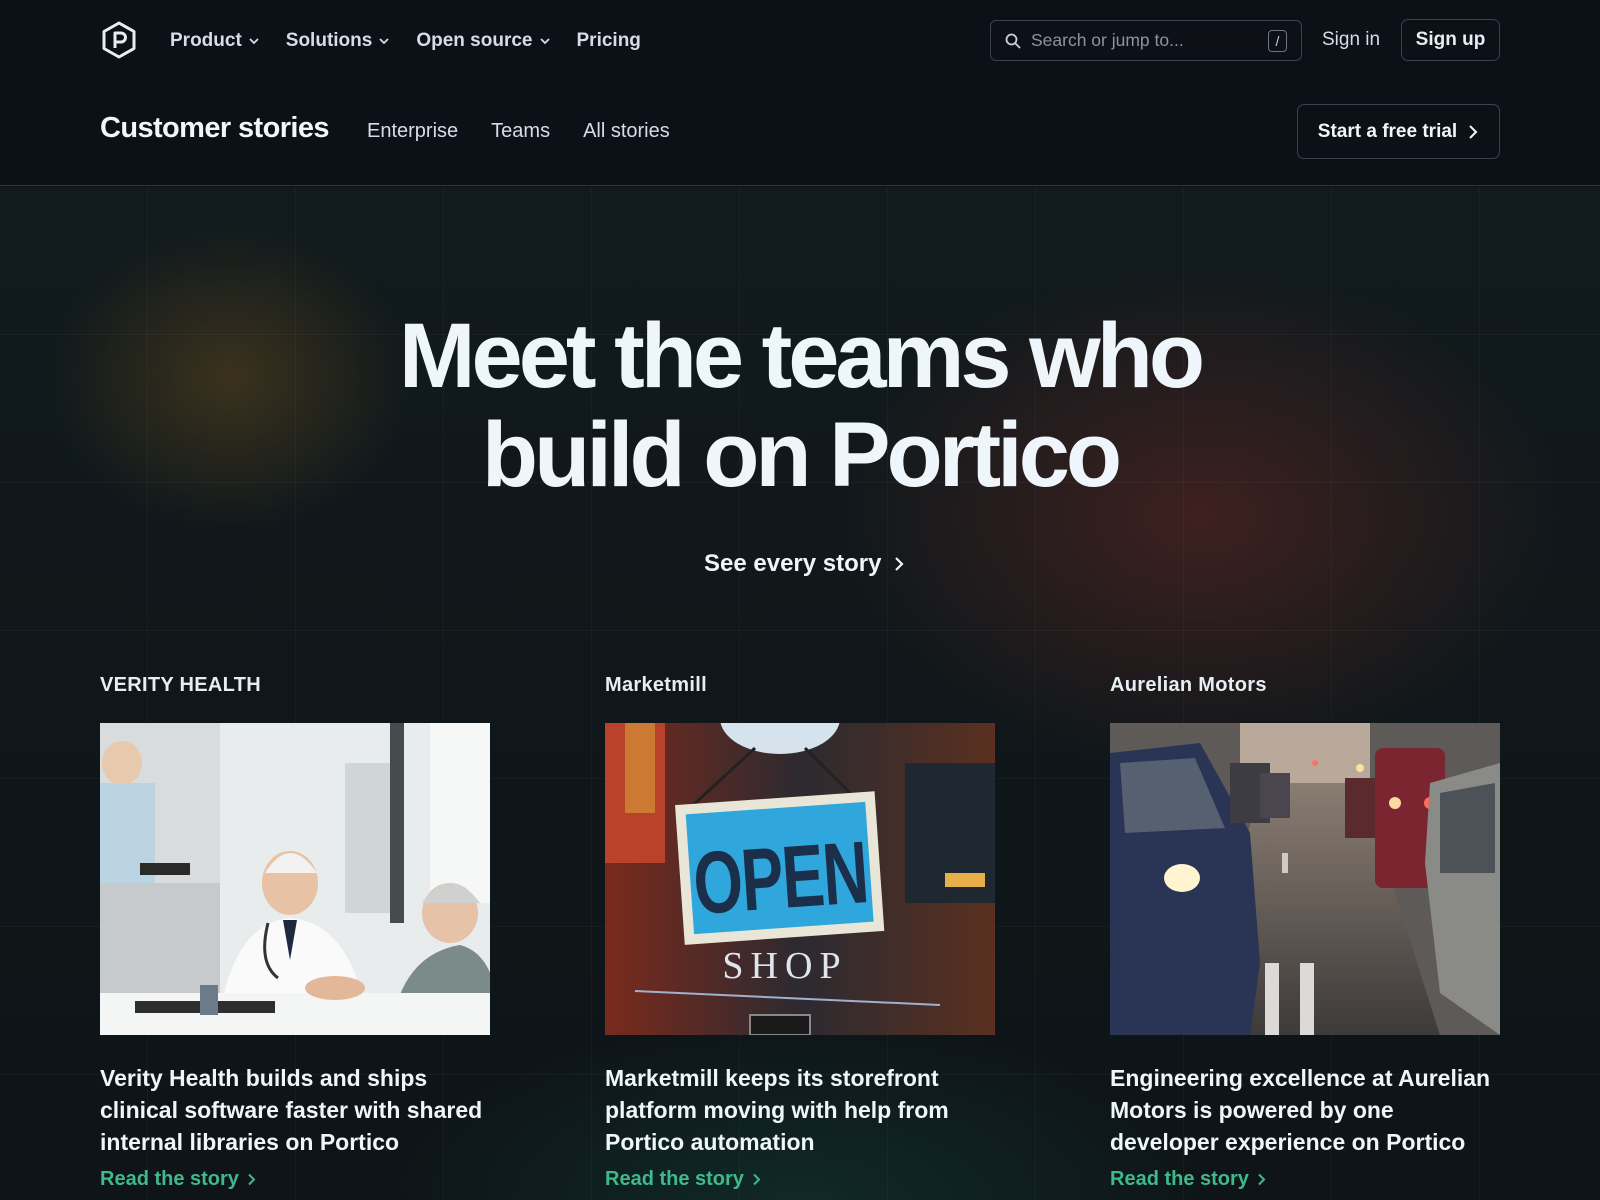  I want to click on nav-item-product: Product, so click(215, 41).